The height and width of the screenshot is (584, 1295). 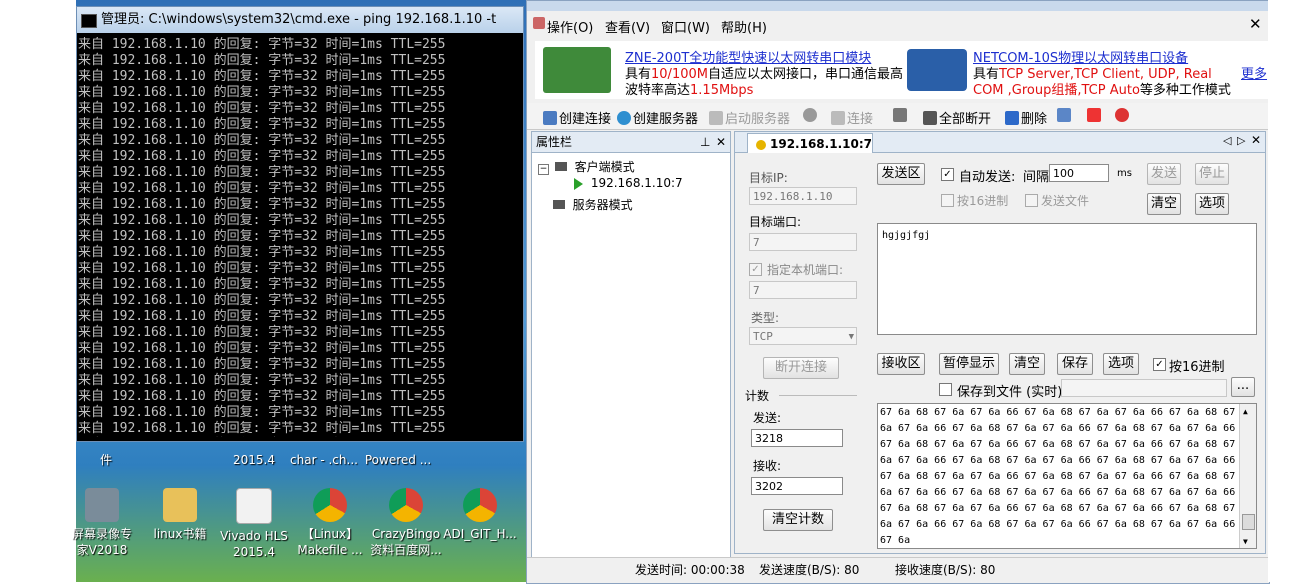 I want to click on record-button, so click(x=1094, y=115).